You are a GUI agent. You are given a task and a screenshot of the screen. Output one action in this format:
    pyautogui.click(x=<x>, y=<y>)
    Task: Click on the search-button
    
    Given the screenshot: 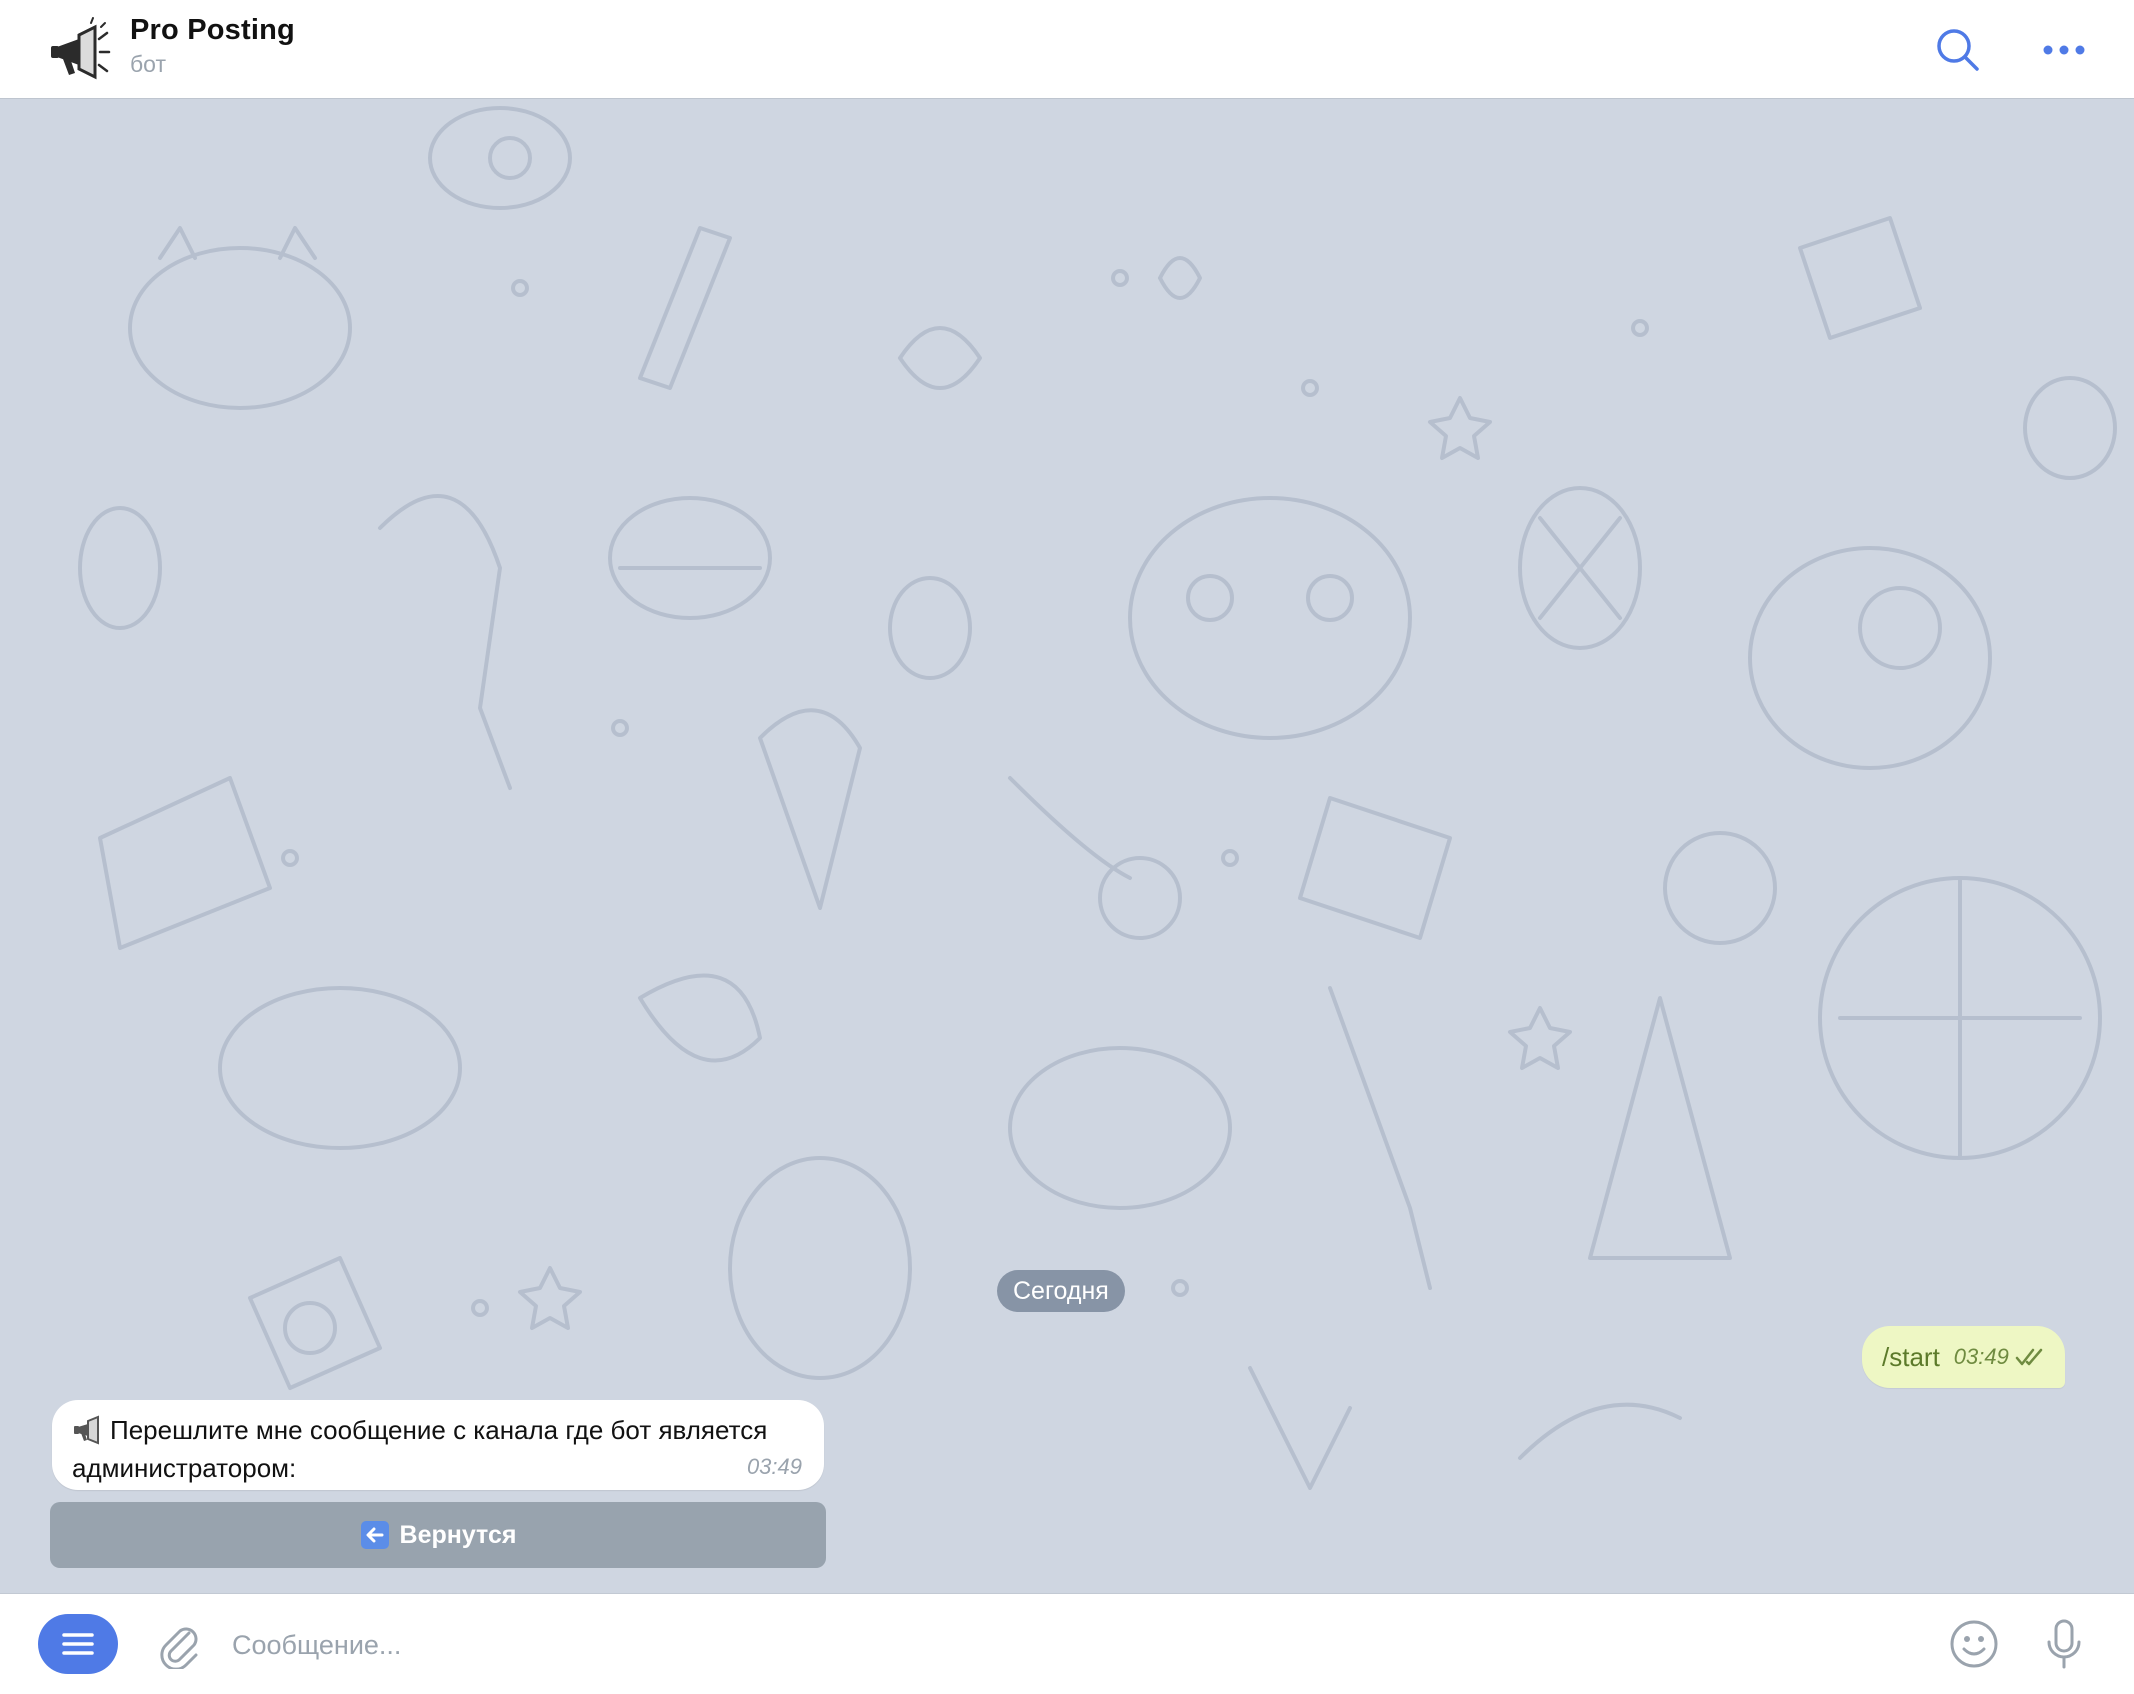 What is the action you would take?
    pyautogui.click(x=1958, y=50)
    